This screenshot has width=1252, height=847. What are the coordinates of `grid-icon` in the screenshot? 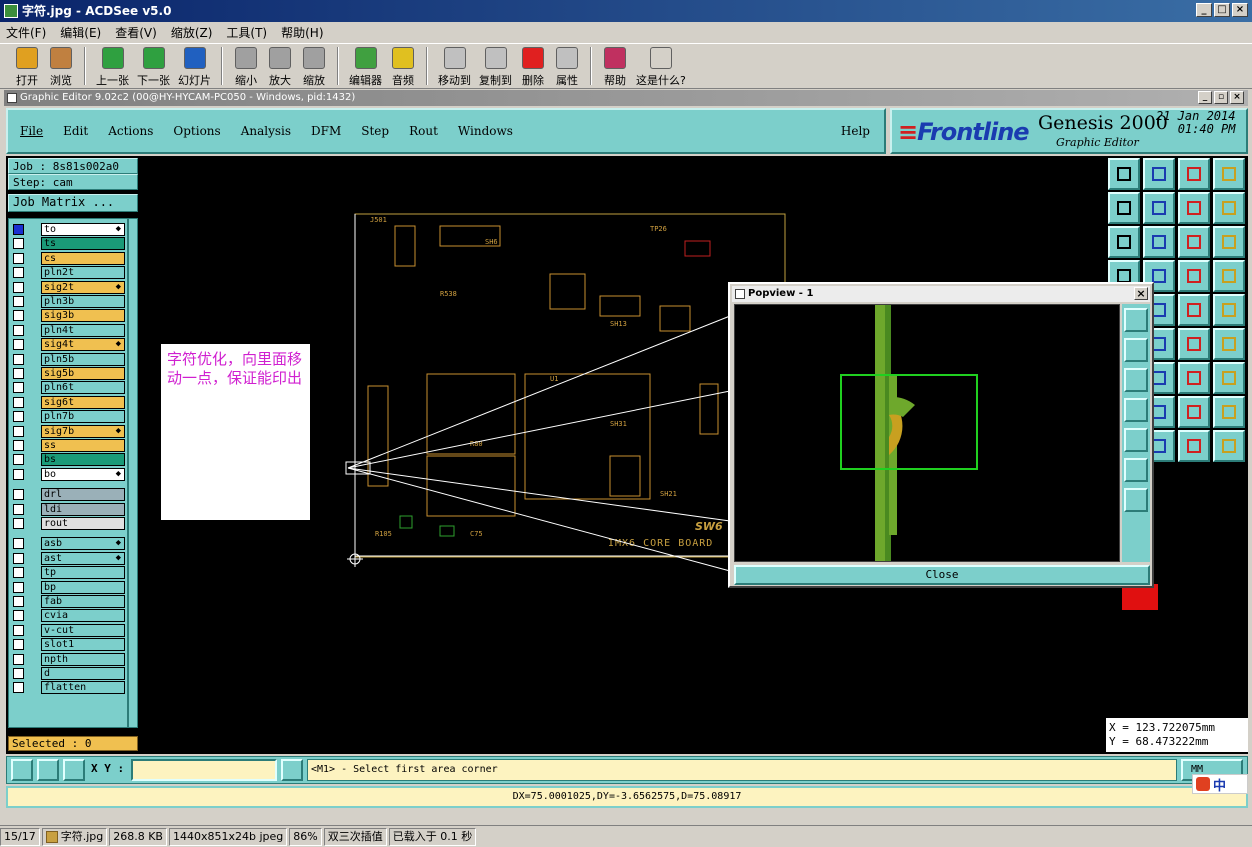 It's located at (74, 770).